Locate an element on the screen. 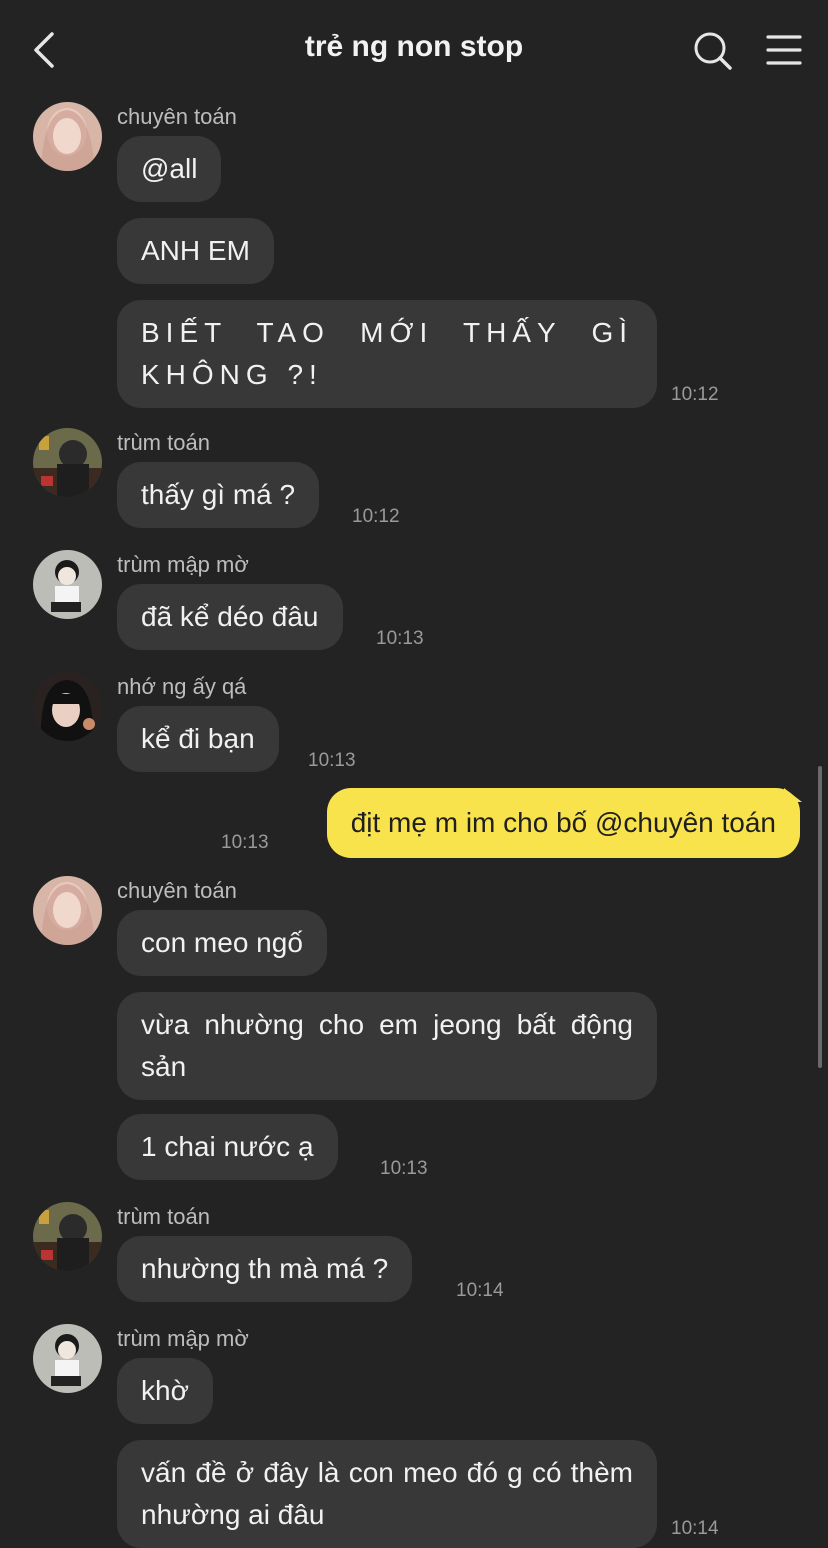 The height and width of the screenshot is (1548, 828). outgoing-message-bubble: địt mẹ m im cho bố @chuyên toán is located at coordinates (563, 823).